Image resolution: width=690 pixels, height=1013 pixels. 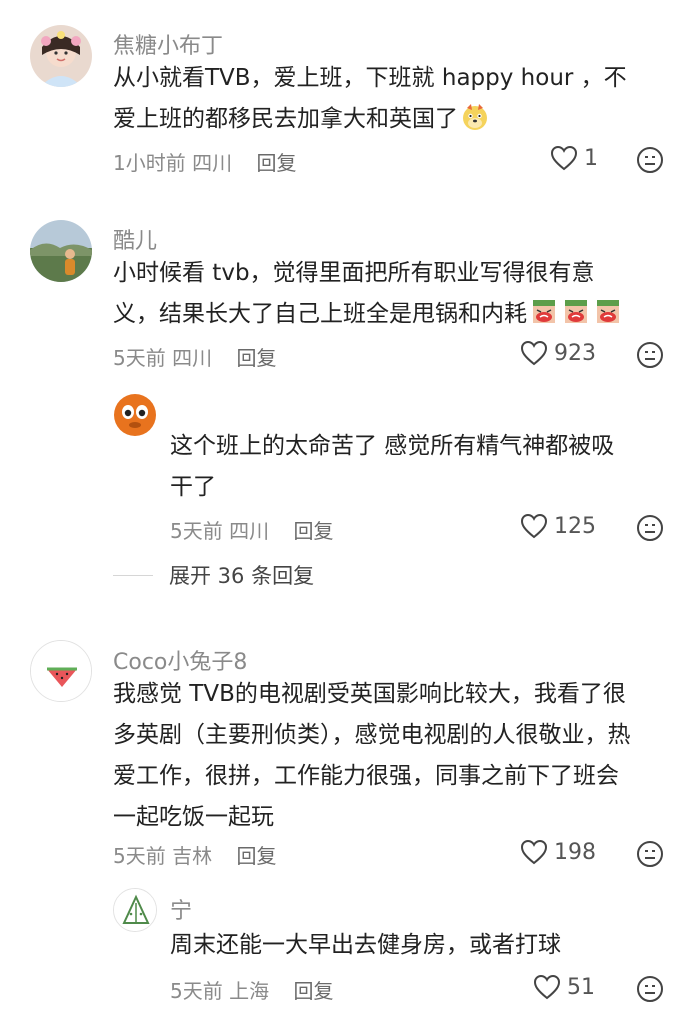 I want to click on comment-text: 这个班上的太命苦了 感觉所有精气神都被吸 干了, so click(x=415, y=467).